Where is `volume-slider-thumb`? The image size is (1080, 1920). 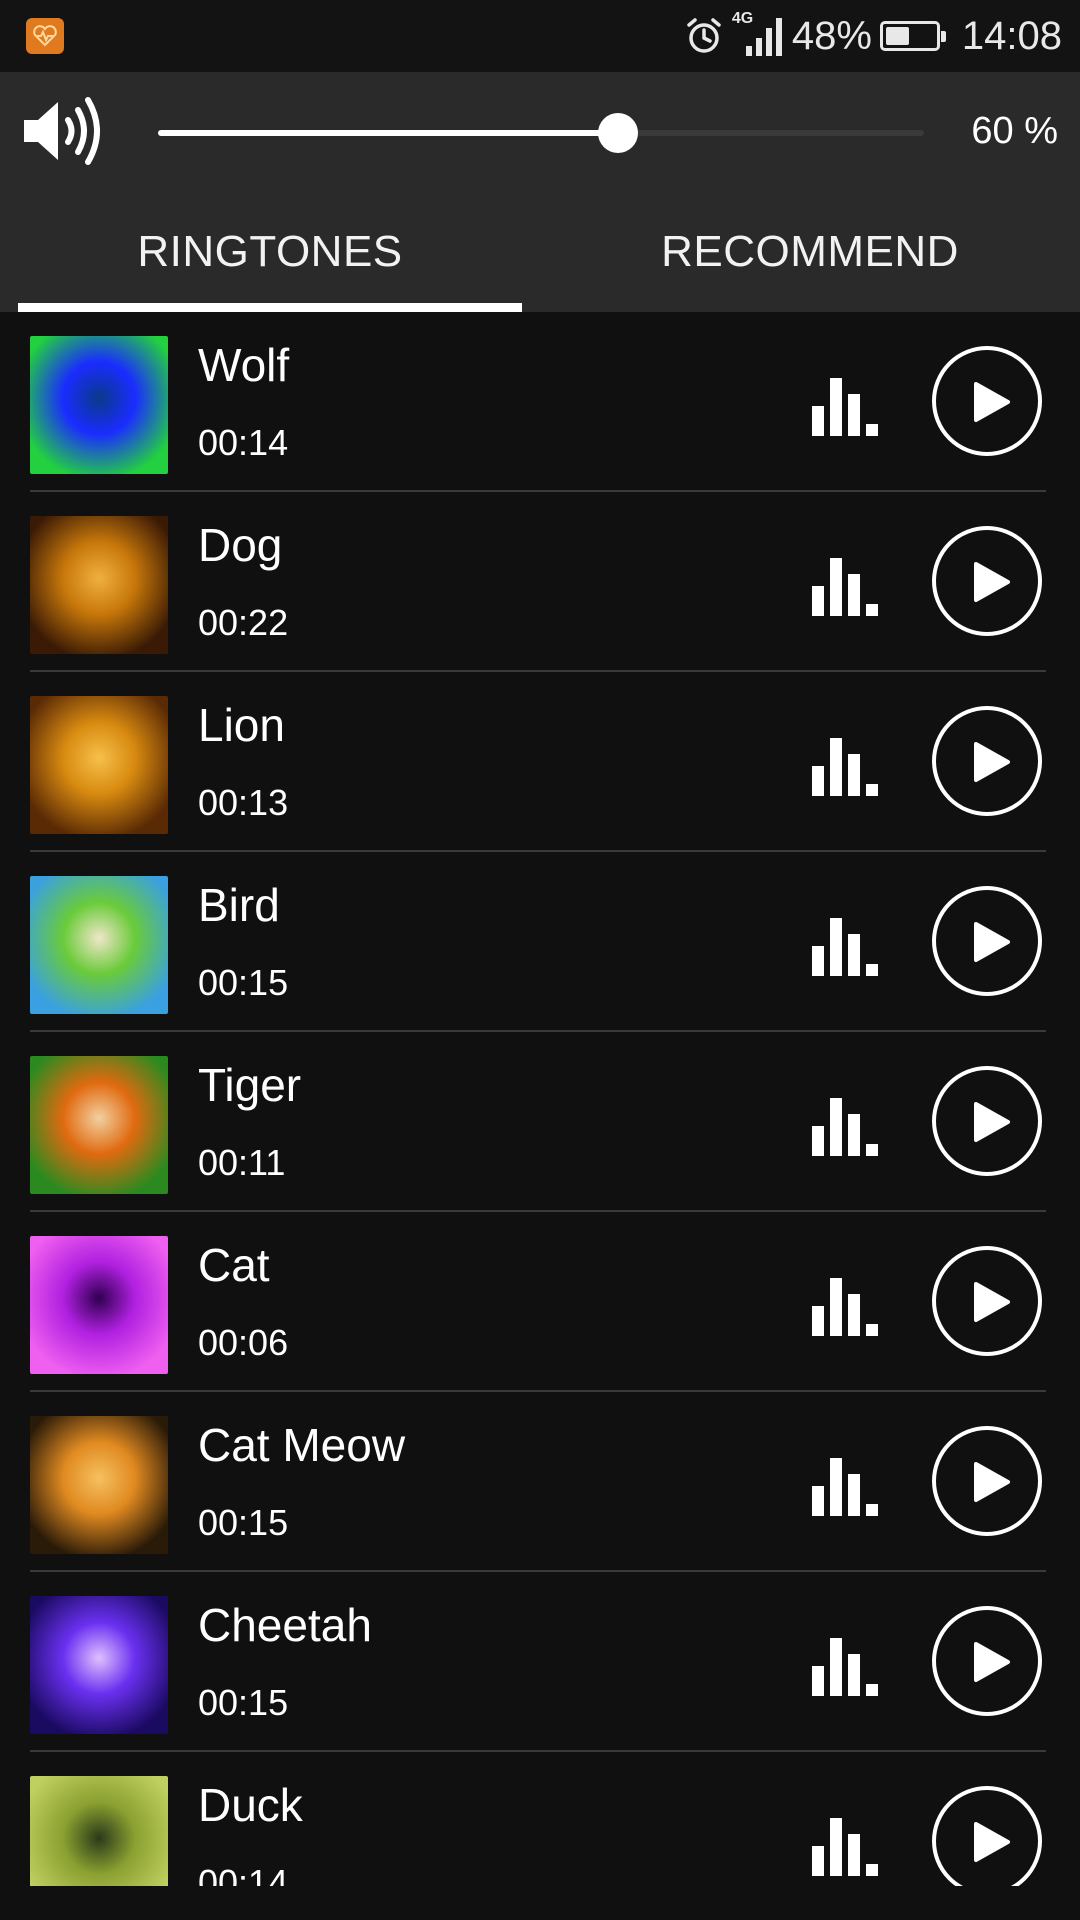 volume-slider-thumb is located at coordinates (617, 133).